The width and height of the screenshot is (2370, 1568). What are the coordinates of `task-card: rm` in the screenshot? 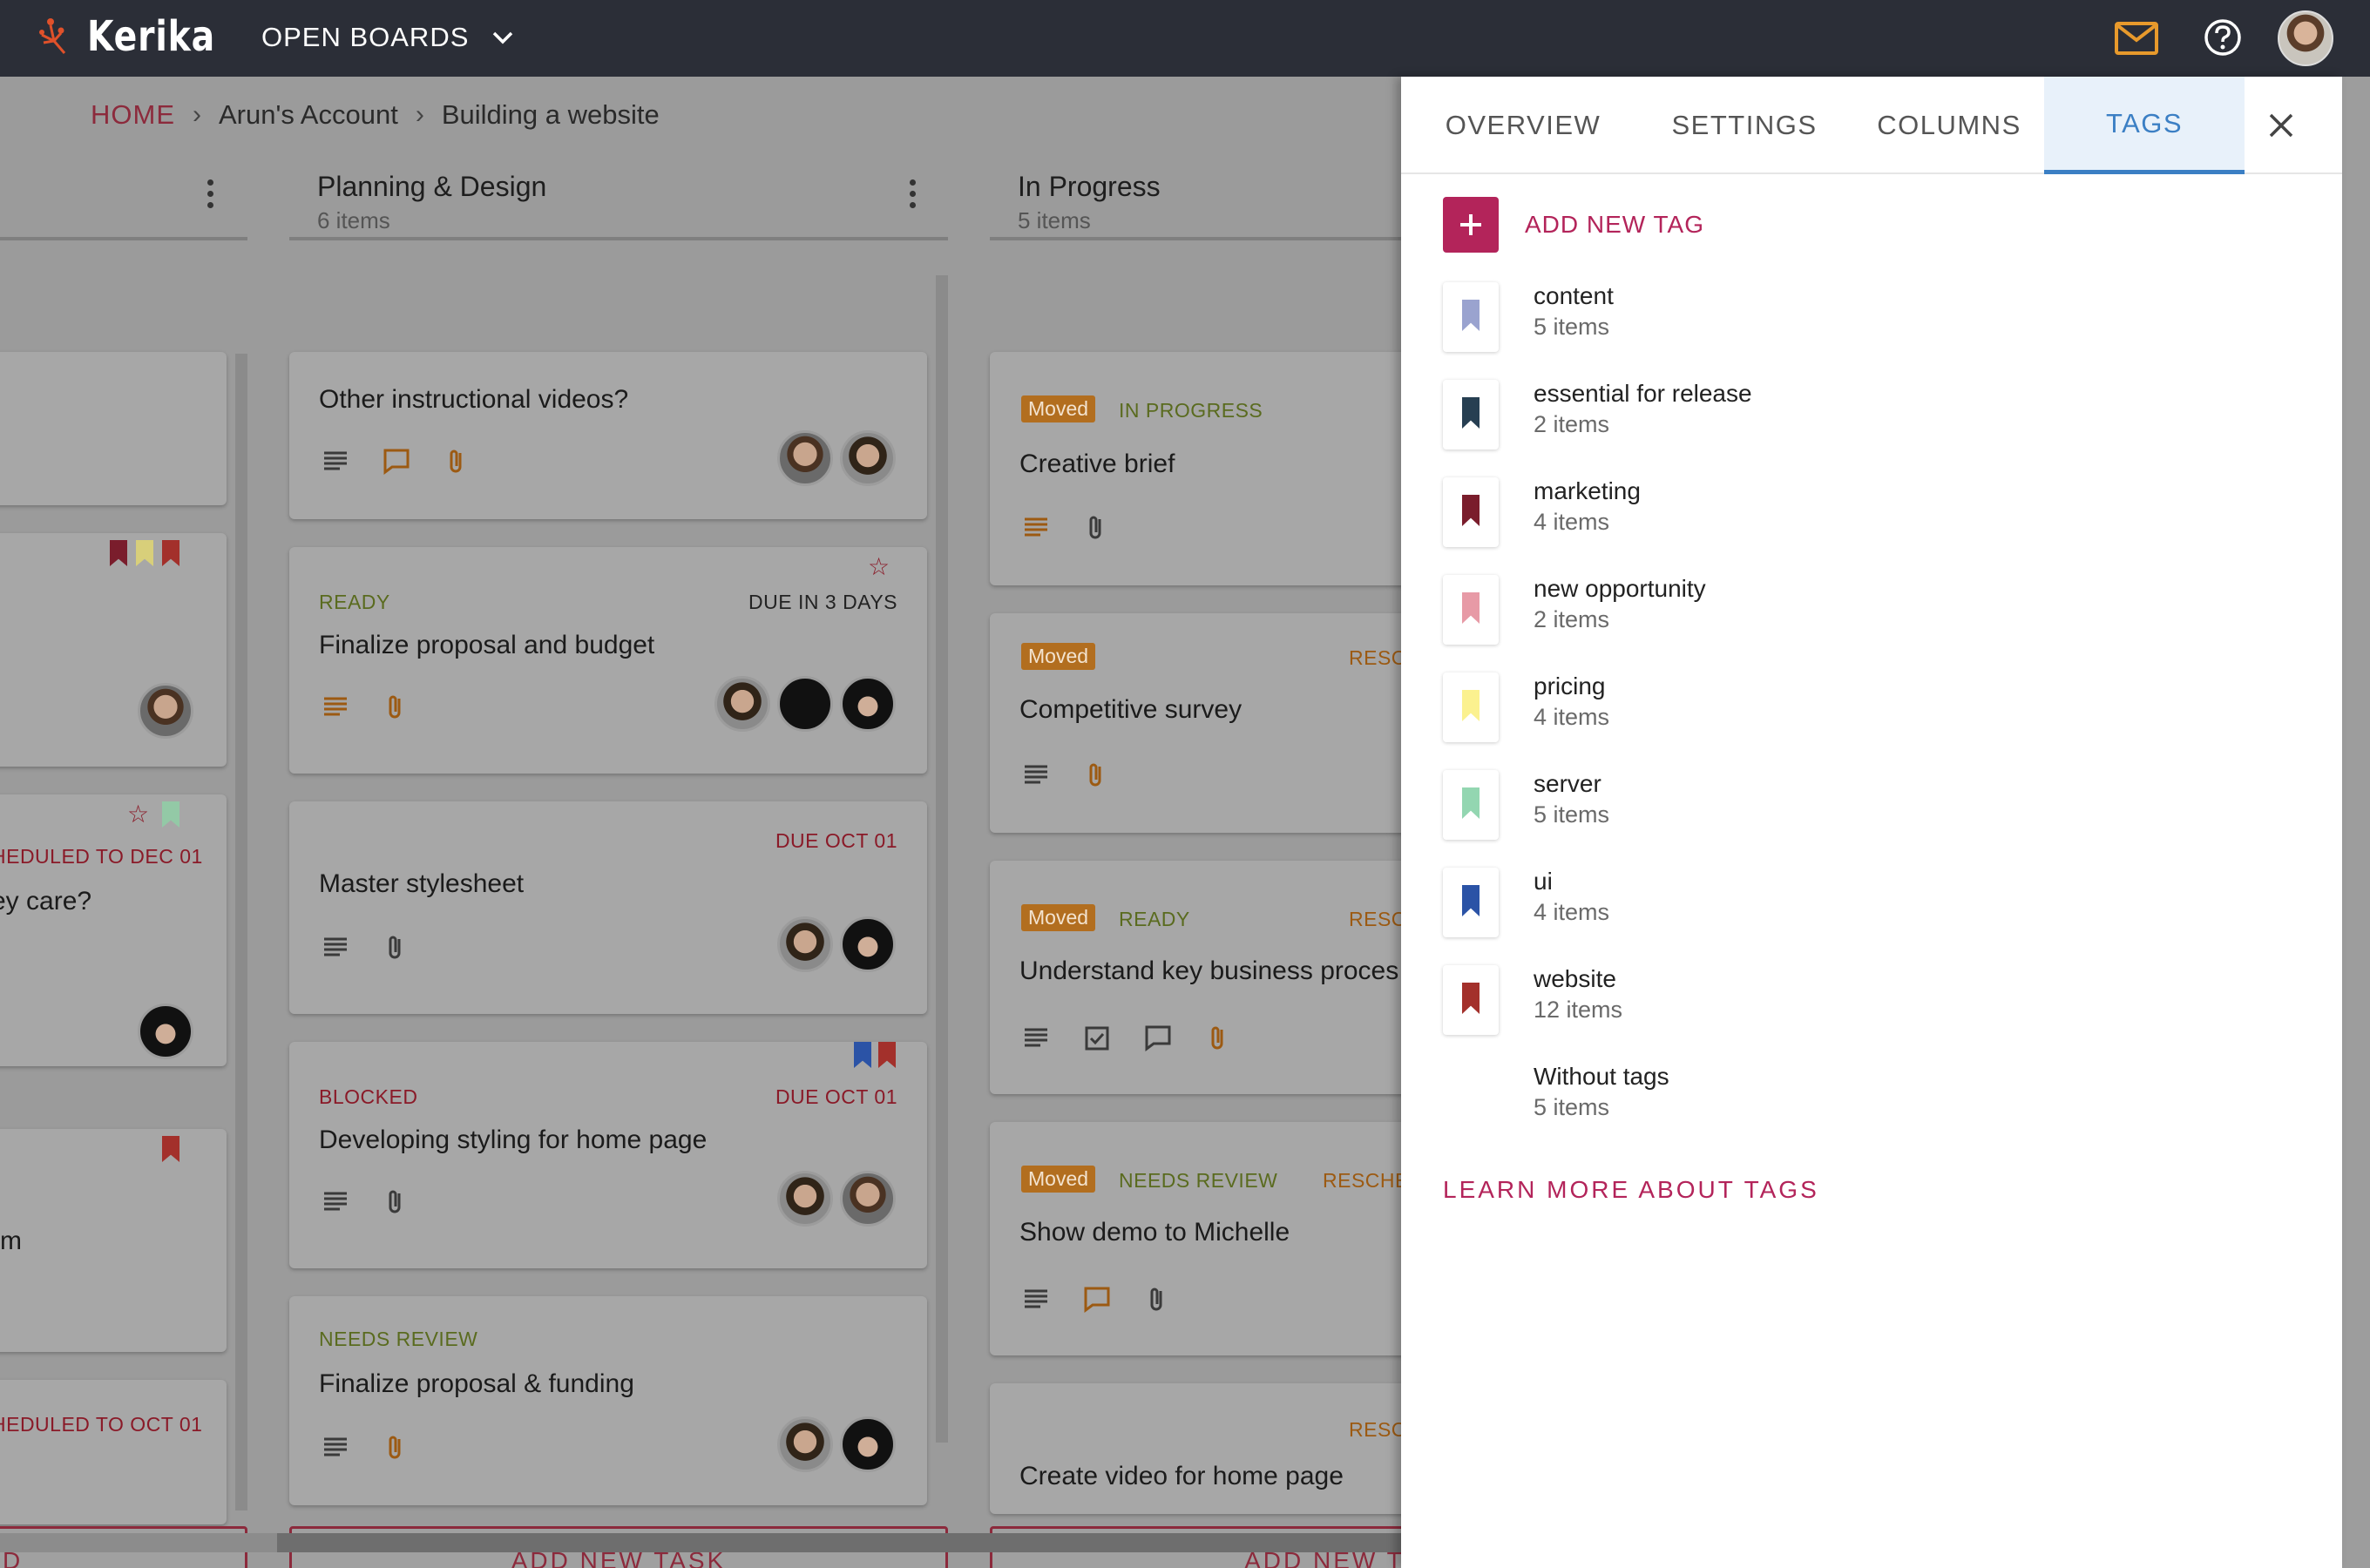 It's located at (113, 1241).